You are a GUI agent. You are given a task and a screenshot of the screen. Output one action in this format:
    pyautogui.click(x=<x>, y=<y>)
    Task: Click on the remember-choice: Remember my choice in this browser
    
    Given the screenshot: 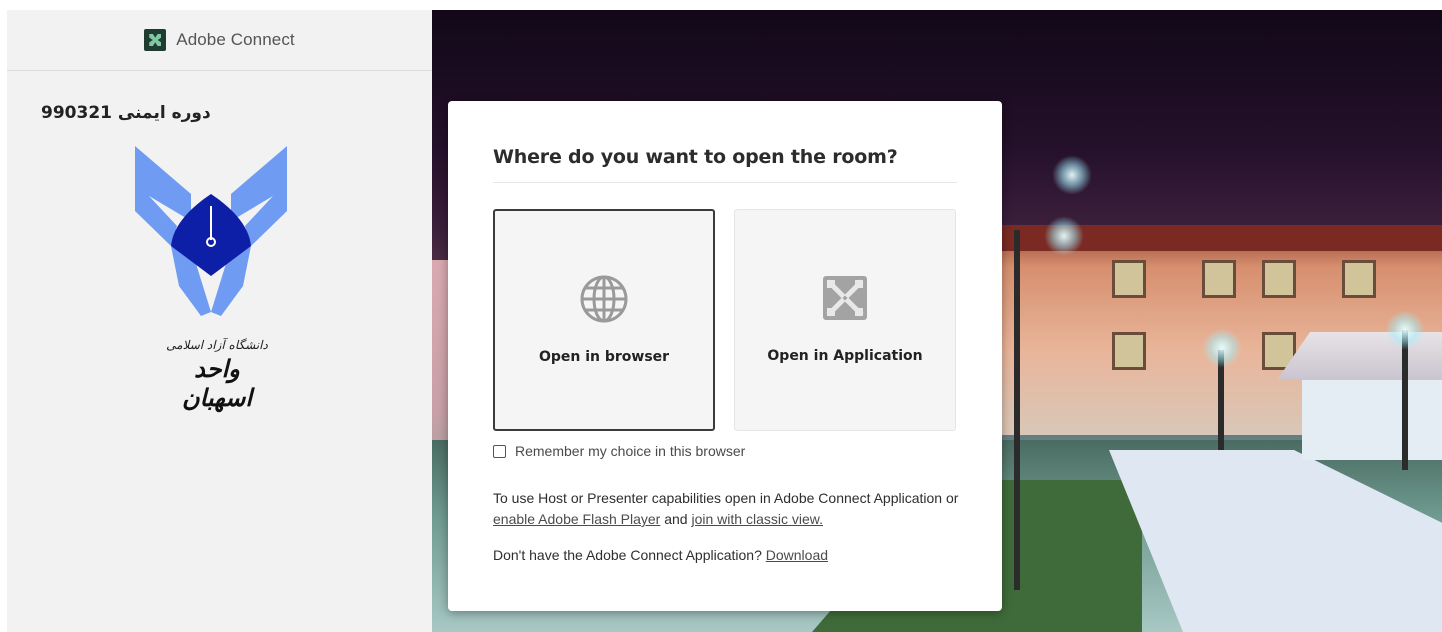 What is the action you would take?
    pyautogui.click(x=619, y=451)
    